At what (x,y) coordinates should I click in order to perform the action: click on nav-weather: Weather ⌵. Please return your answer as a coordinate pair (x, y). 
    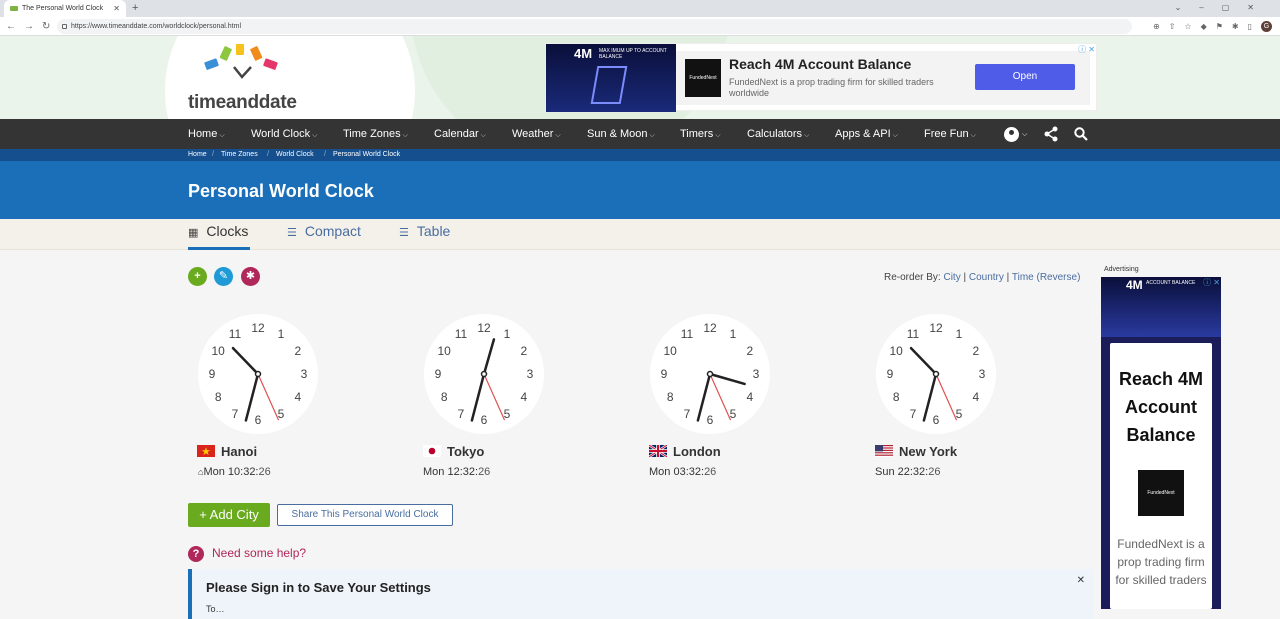
    Looking at the image, I should click on (536, 135).